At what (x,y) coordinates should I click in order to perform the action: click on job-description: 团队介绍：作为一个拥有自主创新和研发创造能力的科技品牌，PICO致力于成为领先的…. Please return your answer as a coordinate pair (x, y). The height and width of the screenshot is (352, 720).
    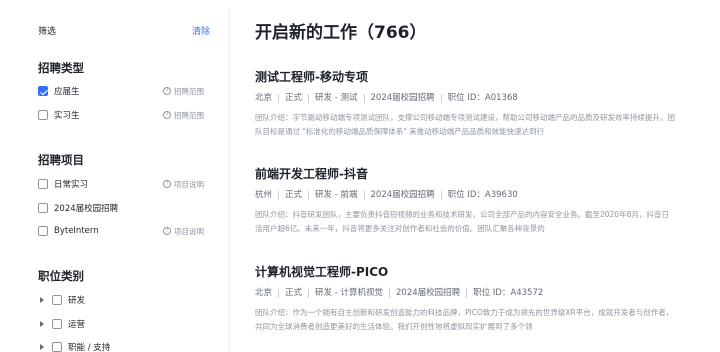
    Looking at the image, I should click on (464, 319).